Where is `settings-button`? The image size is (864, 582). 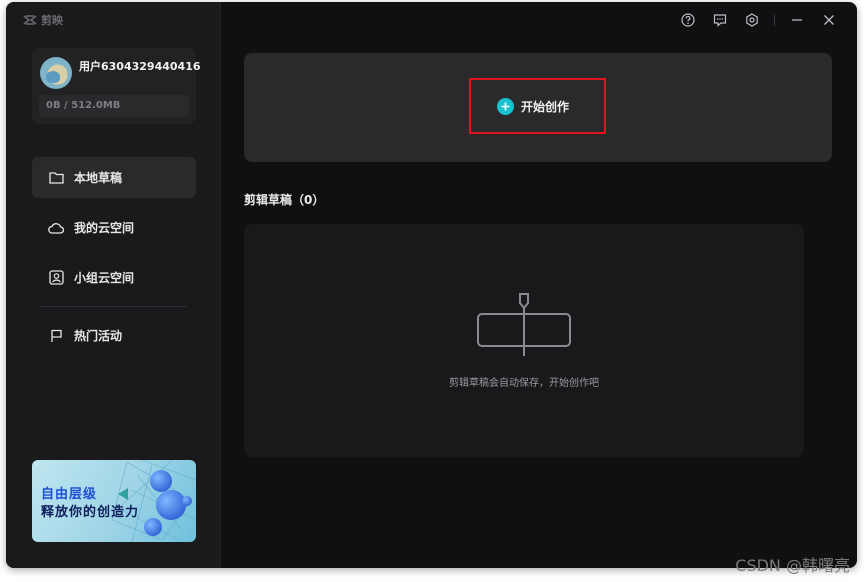 settings-button is located at coordinates (752, 20).